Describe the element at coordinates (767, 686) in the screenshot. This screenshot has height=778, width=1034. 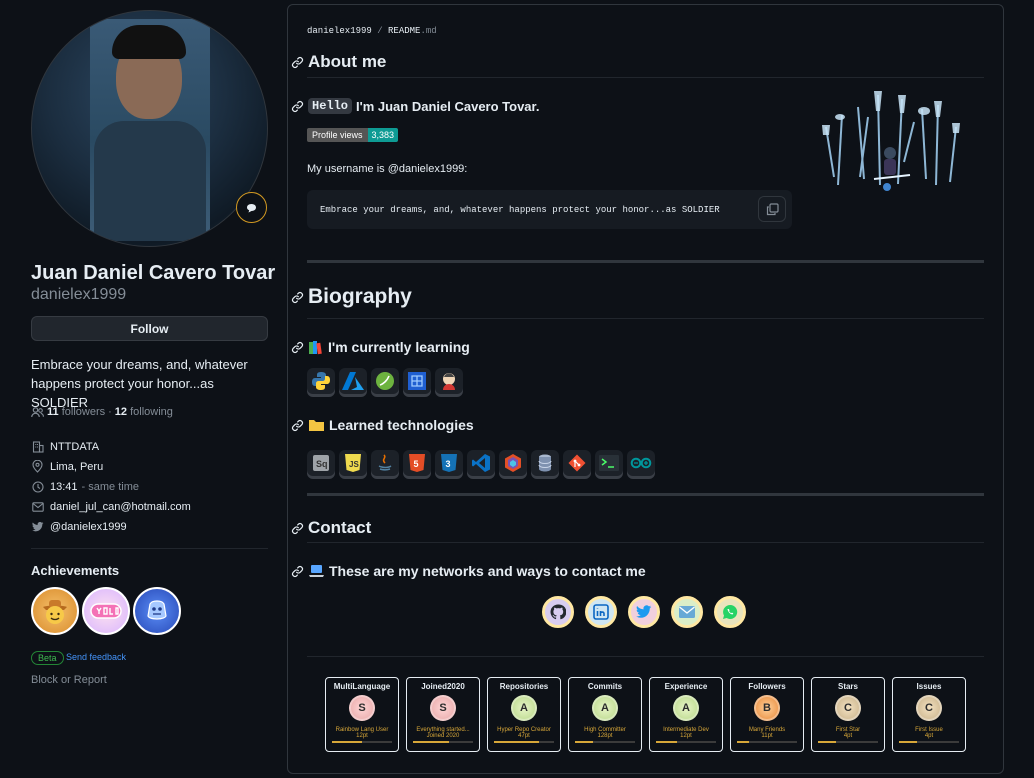
I see `trophy-title: Followers` at that location.